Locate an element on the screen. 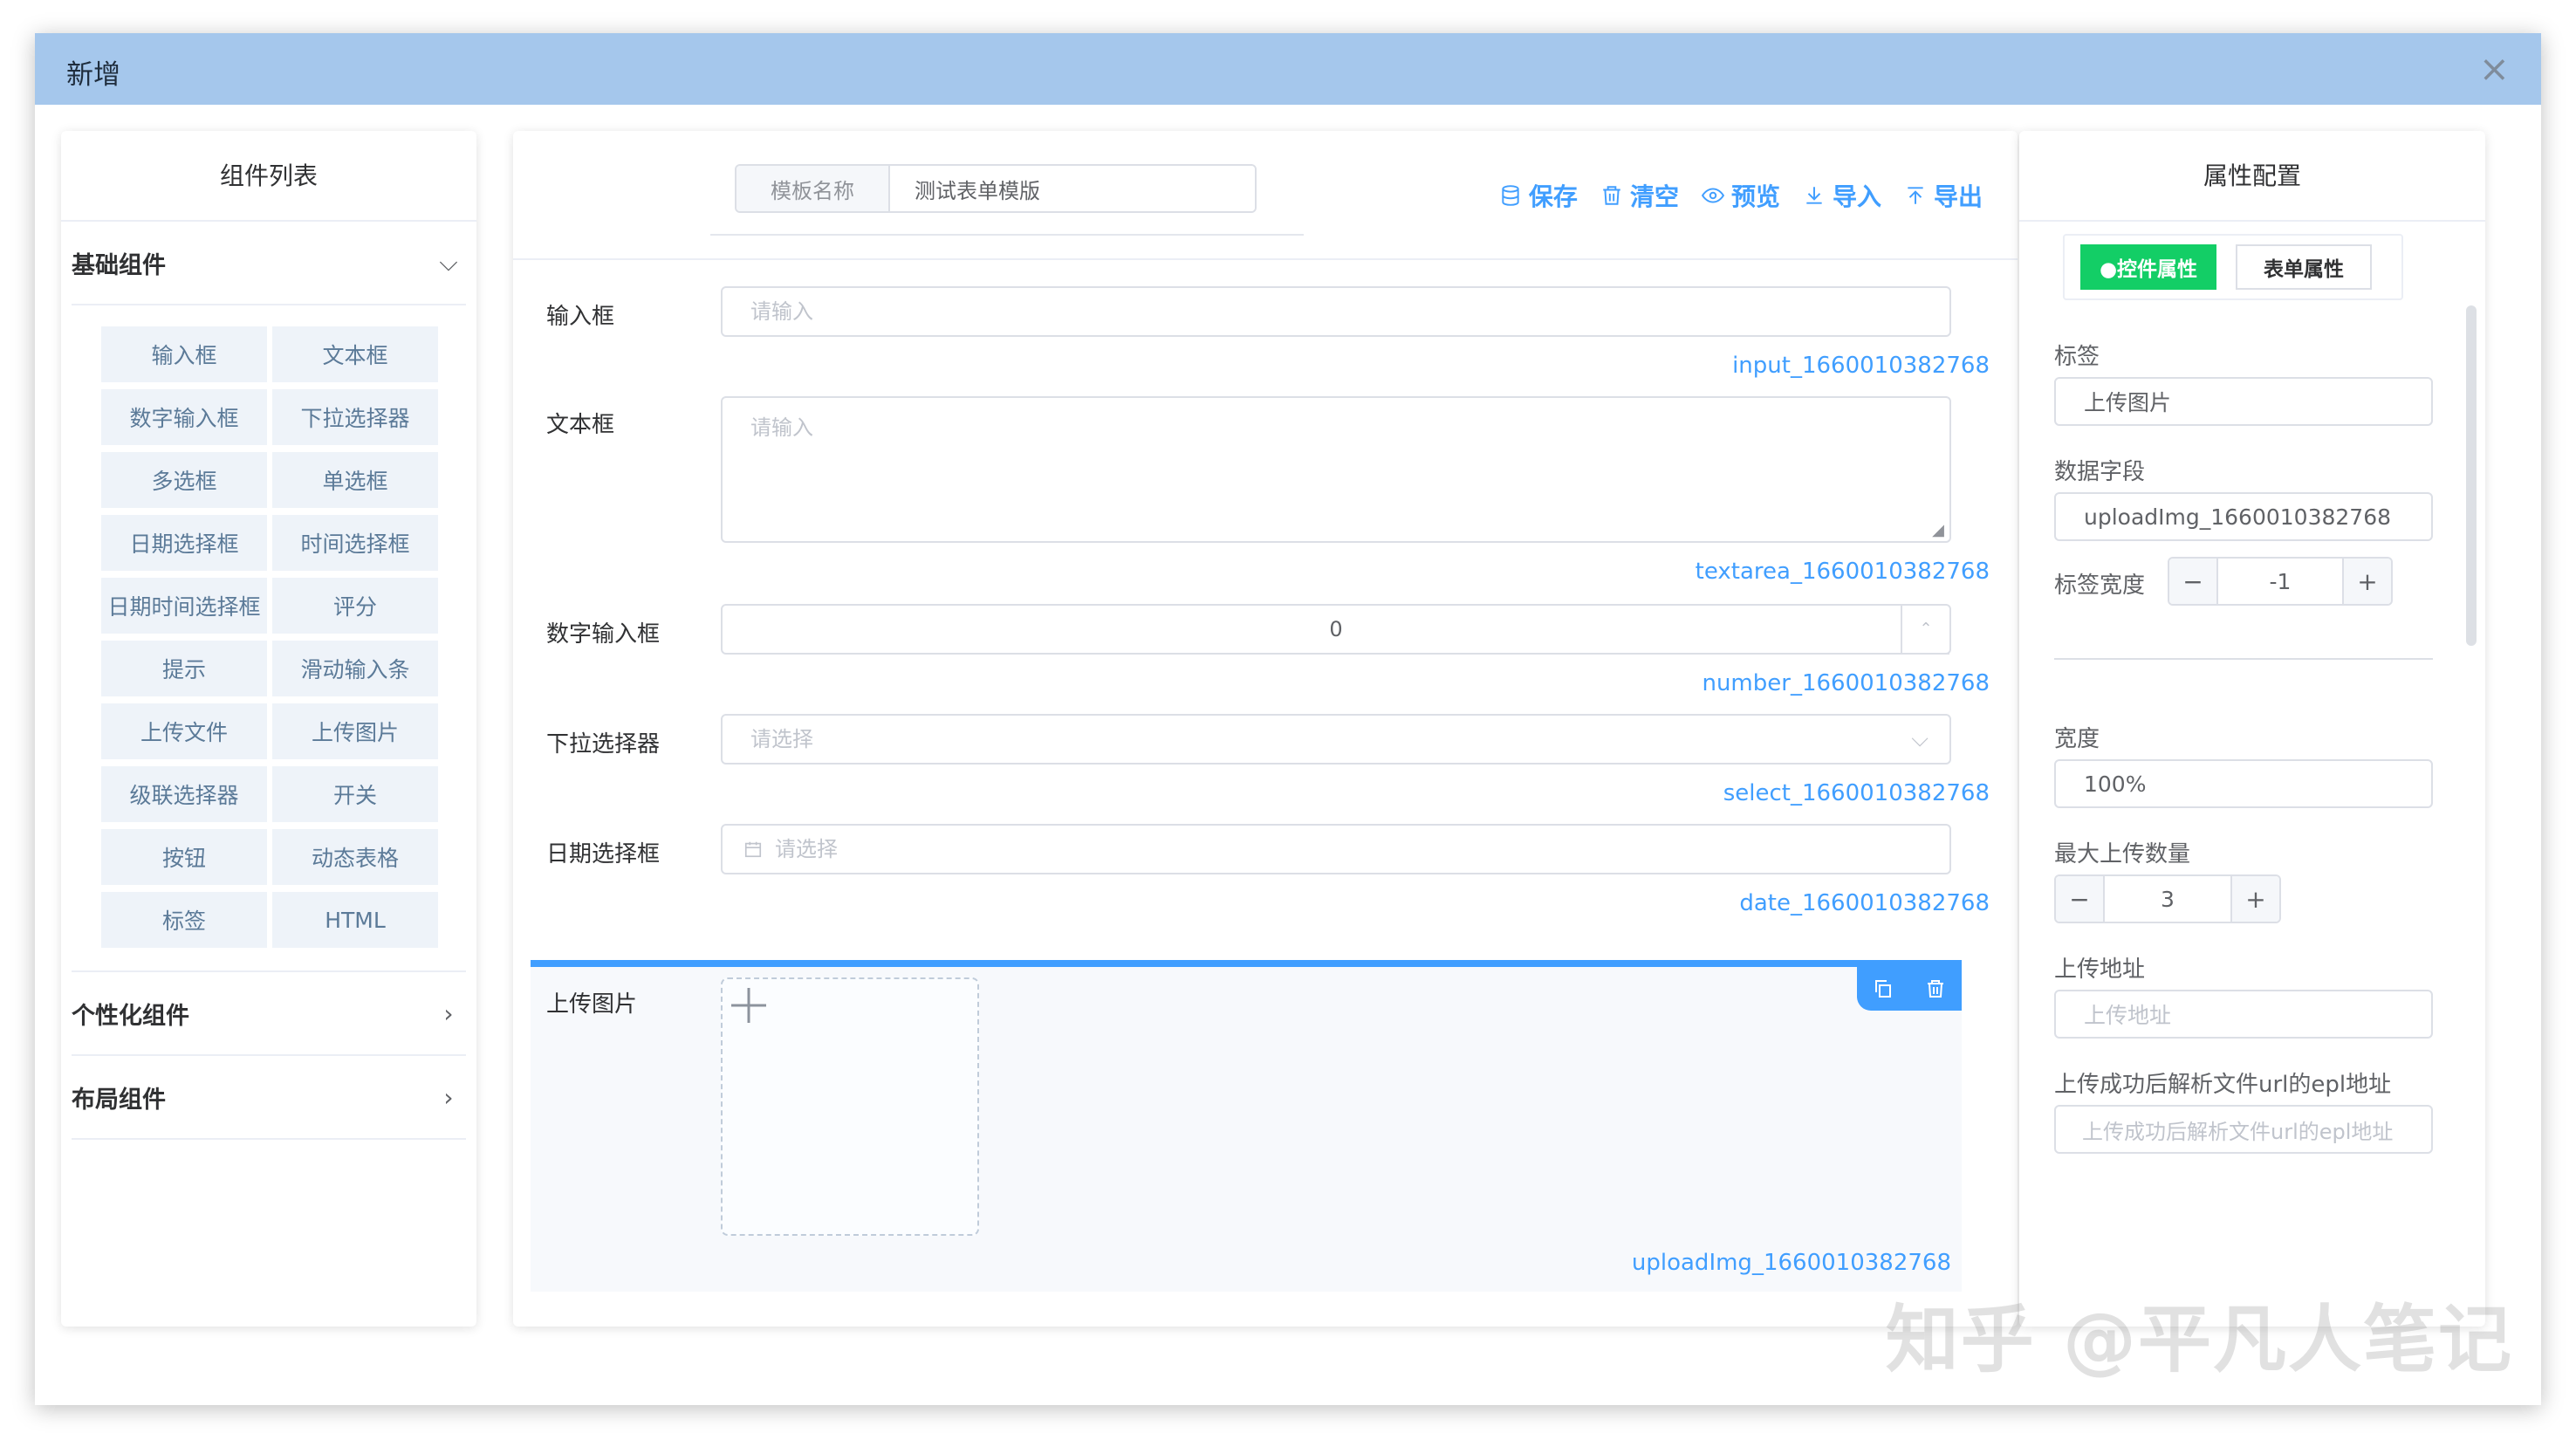  close-icon: × is located at coordinates (2494, 69).